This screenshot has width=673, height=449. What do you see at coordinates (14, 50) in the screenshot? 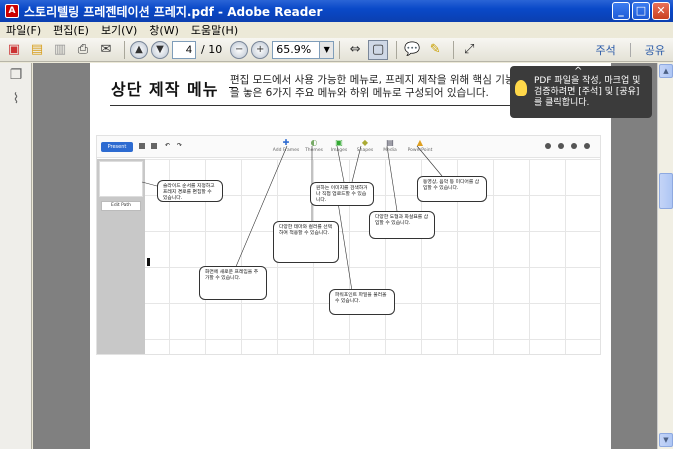
I see `create-pdf-icon: ▣` at bounding box center [14, 50].